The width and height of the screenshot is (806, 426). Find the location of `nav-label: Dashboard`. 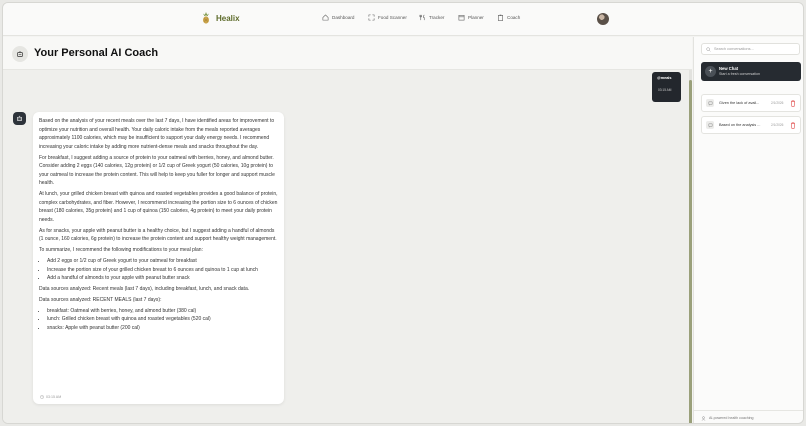

nav-label: Dashboard is located at coordinates (343, 17).